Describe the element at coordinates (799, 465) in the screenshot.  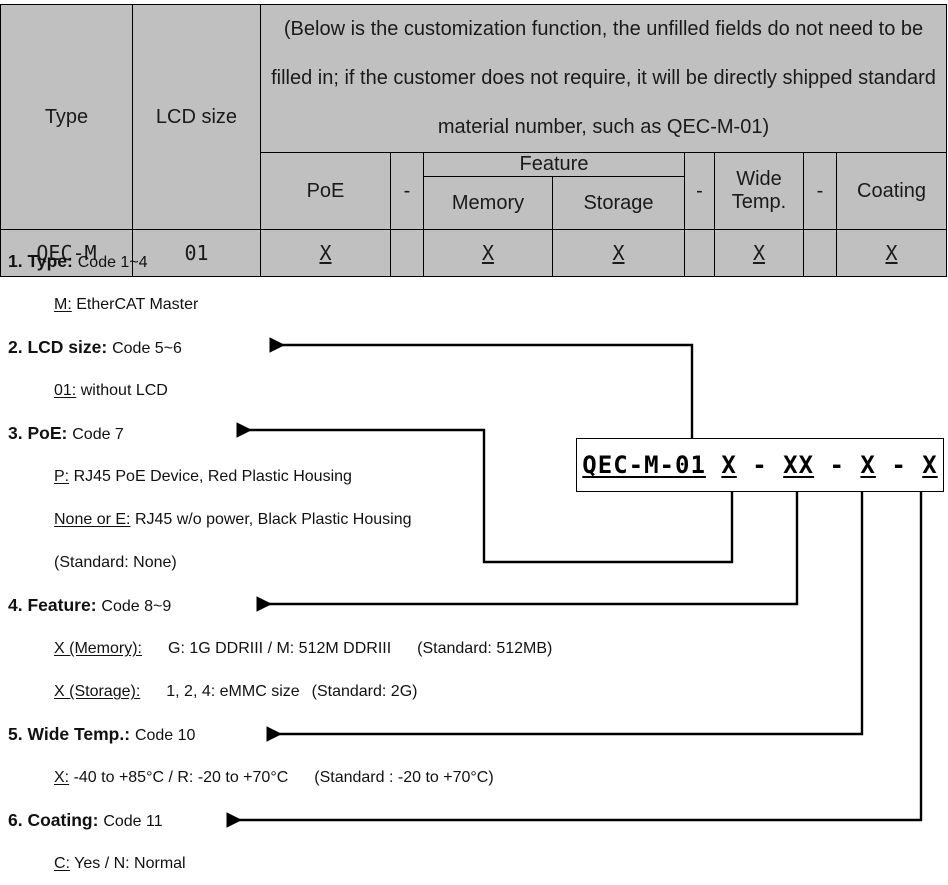
I see `pn-feature: XX` at that location.